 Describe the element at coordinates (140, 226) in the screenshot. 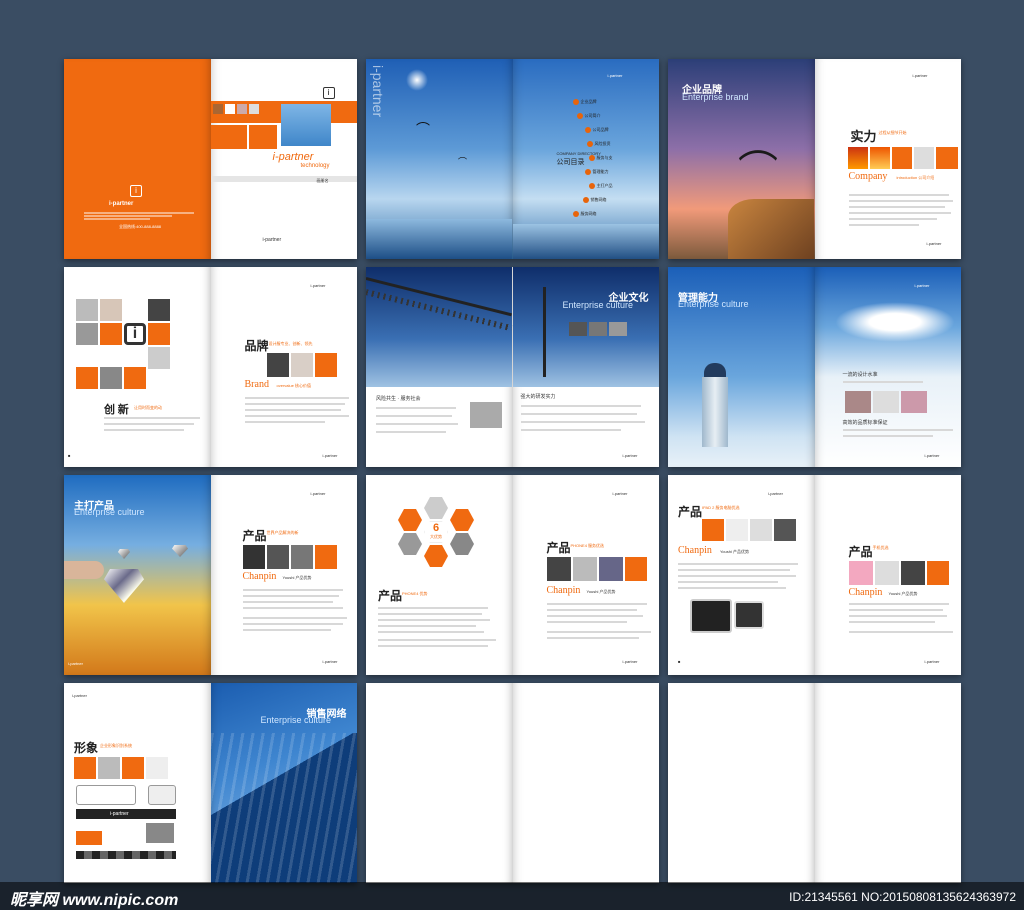

I see `hotline: 全国热线:400-888-8888` at that location.